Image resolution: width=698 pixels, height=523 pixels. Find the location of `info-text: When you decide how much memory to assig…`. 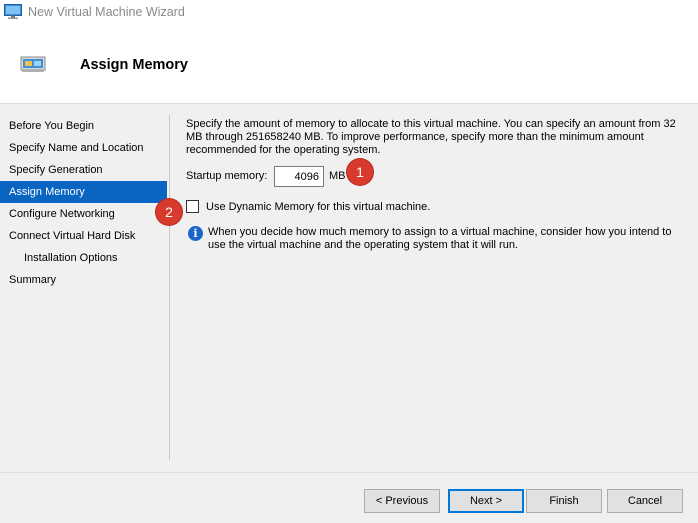

info-text: When you decide how much memory to assig… is located at coordinates (440, 238).